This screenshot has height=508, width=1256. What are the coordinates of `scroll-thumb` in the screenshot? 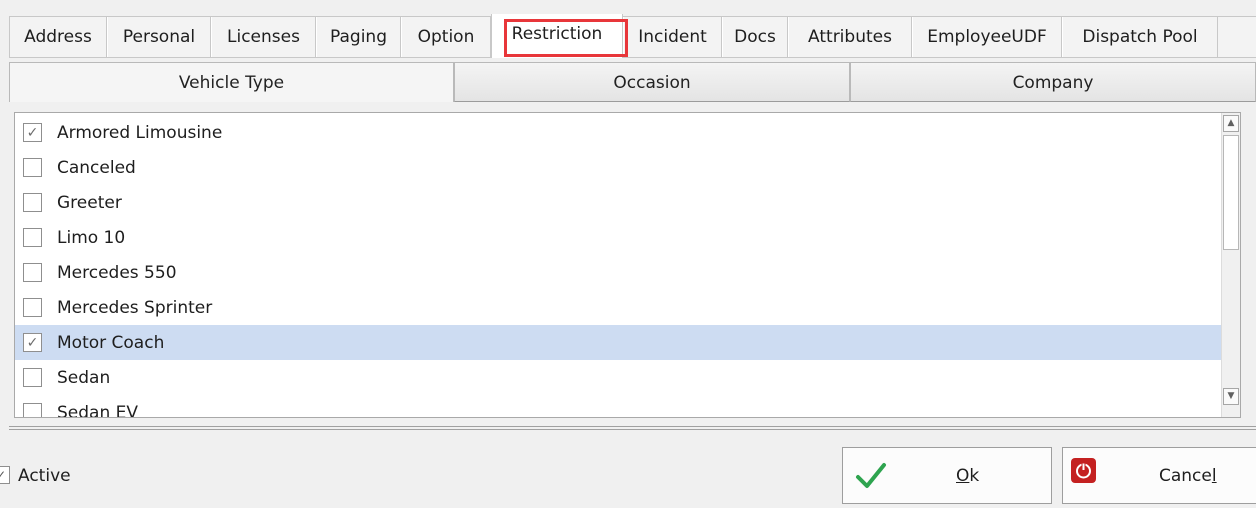 It's located at (1231, 192).